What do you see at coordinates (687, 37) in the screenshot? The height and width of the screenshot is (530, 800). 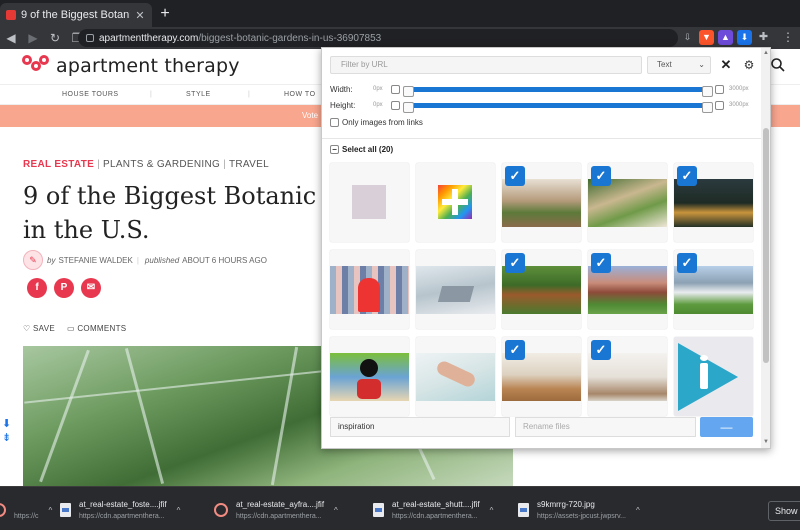 I see `download-icon: ⇩` at bounding box center [687, 37].